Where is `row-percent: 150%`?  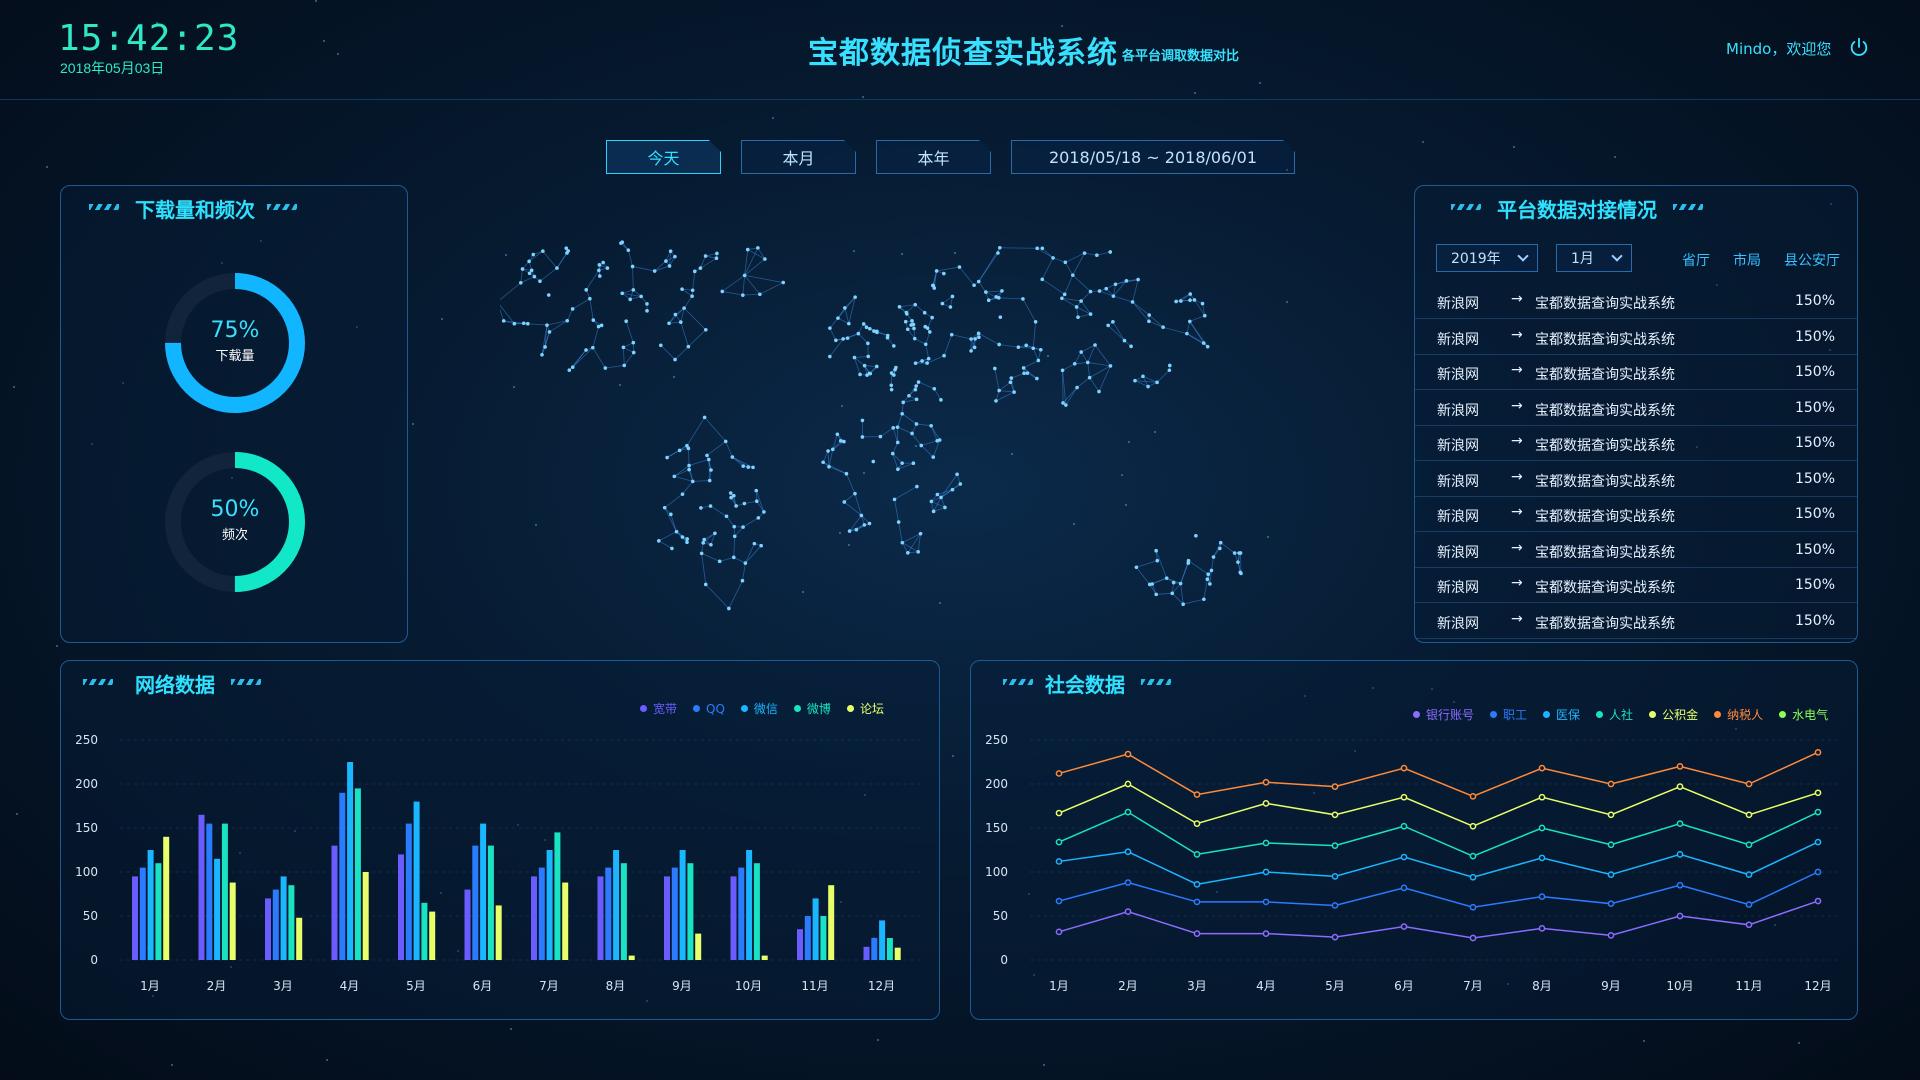
row-percent: 150% is located at coordinates (1814, 407).